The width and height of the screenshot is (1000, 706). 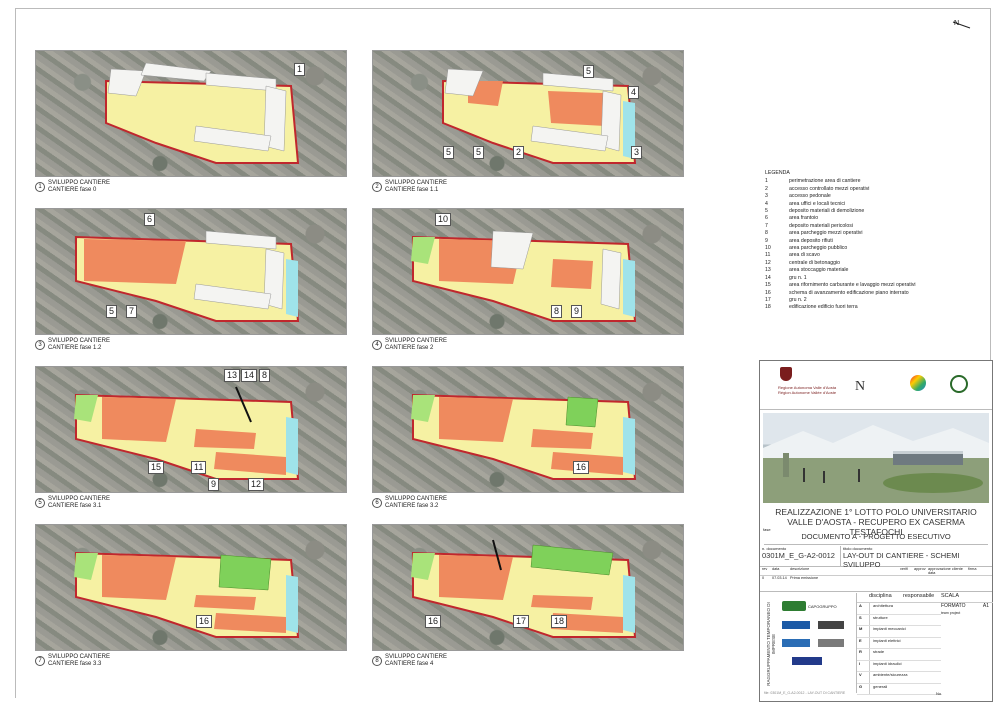 I want to click on legend-item: 5 deposito materiali di demolizione, so click(x=855, y=211).